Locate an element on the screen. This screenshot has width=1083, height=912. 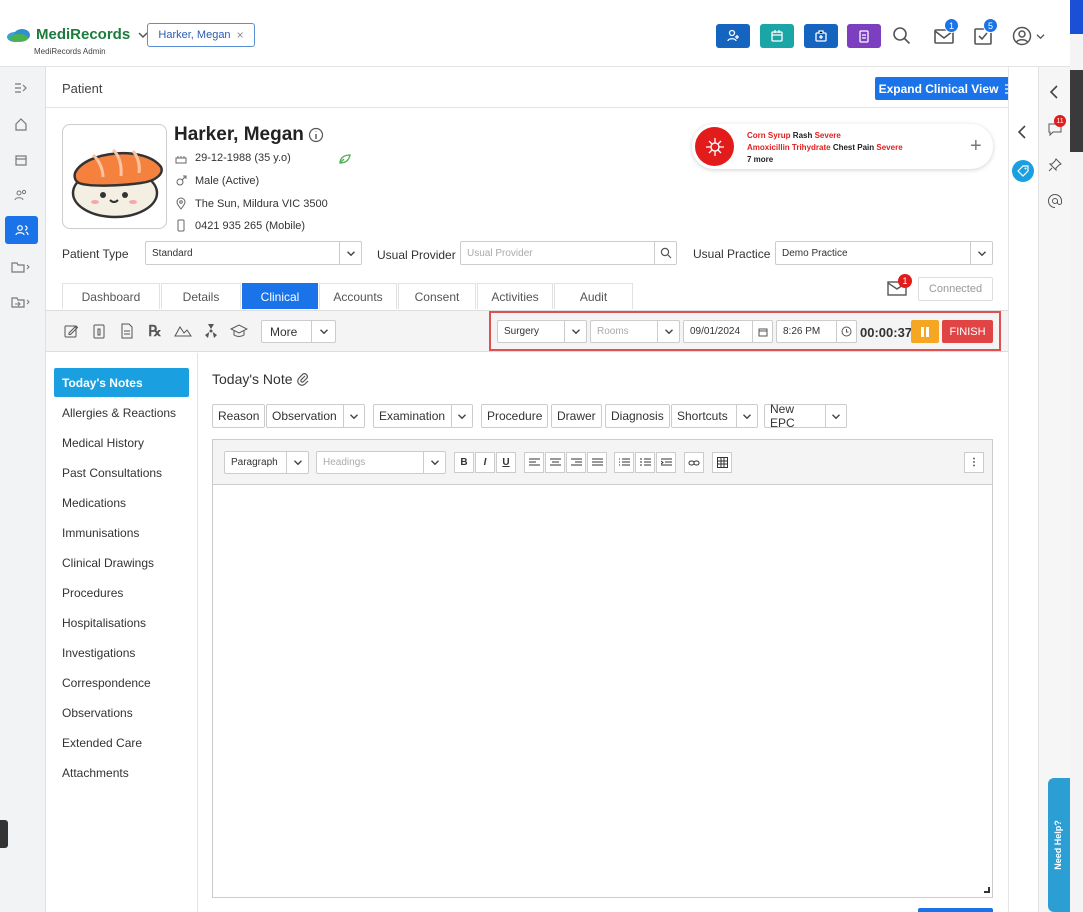
home-icon is located at coordinates (21, 124).